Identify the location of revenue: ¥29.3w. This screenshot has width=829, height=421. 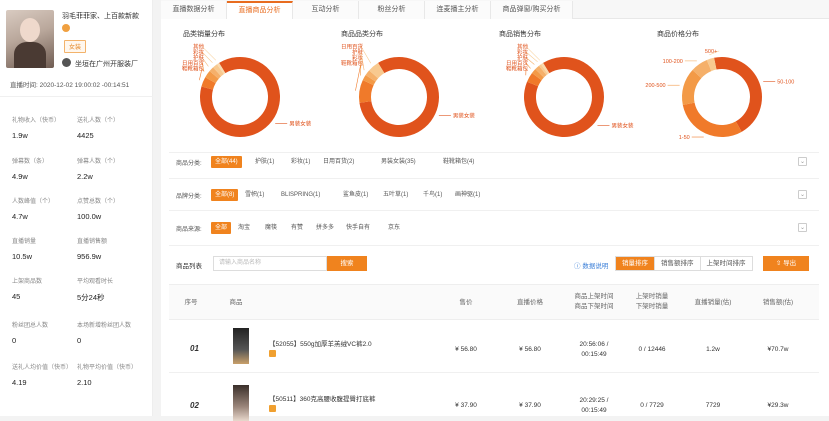
(778, 406).